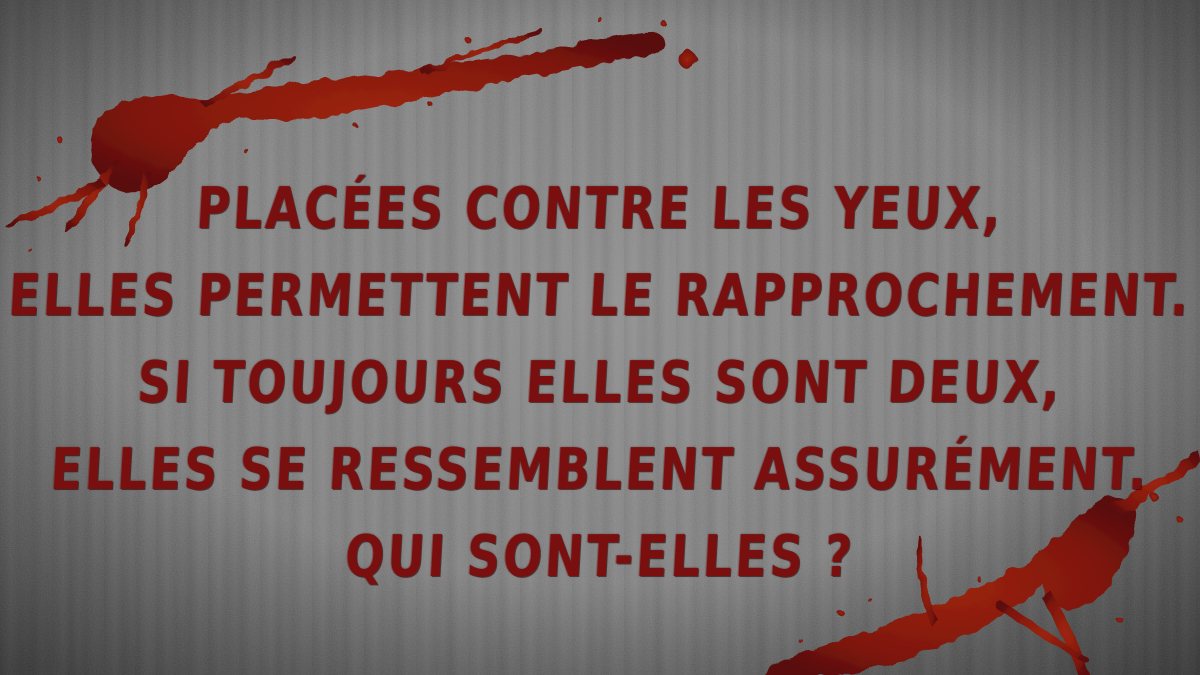 Image resolution: width=1200 pixels, height=675 pixels. Describe the element at coordinates (600, 556) in the screenshot. I see `riddle-question: Qui sont-elles ?` at that location.